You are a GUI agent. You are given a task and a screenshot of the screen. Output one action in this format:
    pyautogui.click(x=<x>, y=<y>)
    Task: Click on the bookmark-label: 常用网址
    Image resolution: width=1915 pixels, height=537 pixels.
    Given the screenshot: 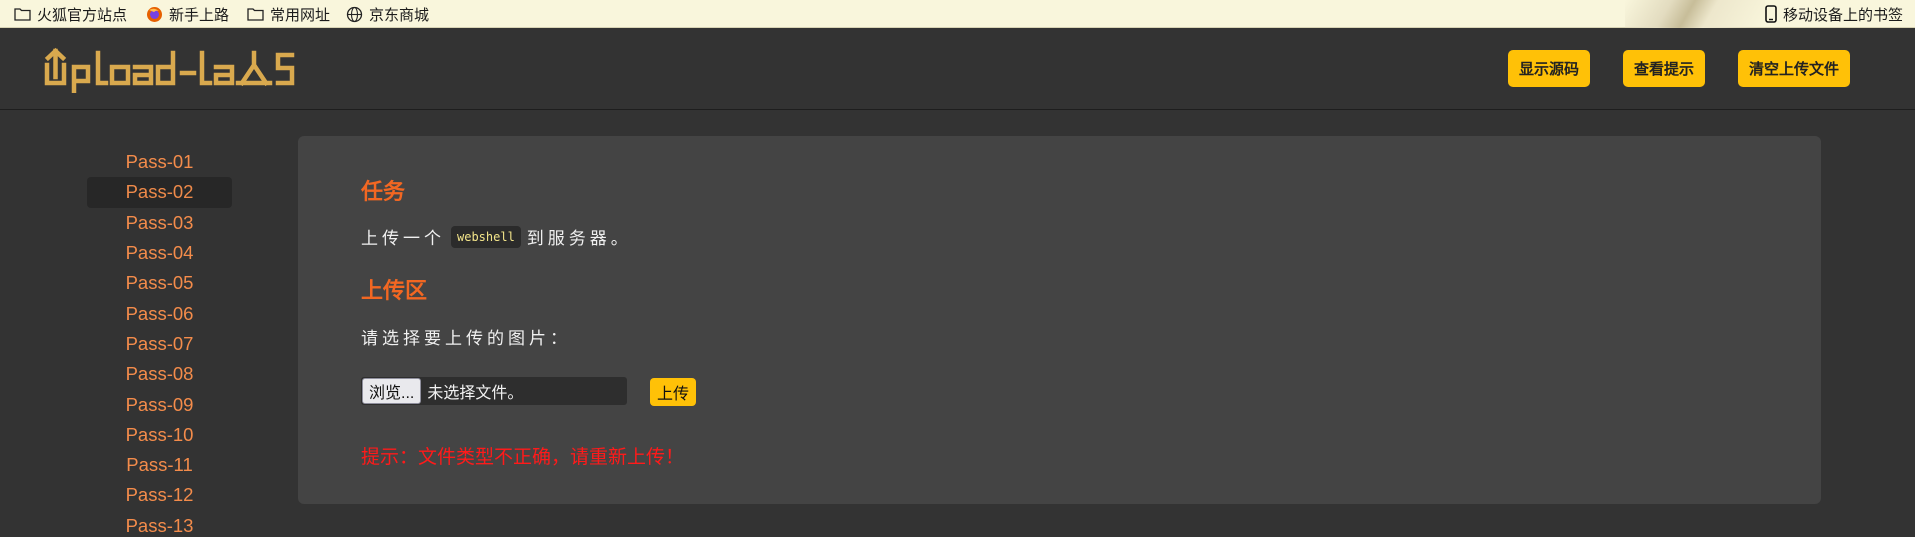 What is the action you would take?
    pyautogui.click(x=300, y=15)
    